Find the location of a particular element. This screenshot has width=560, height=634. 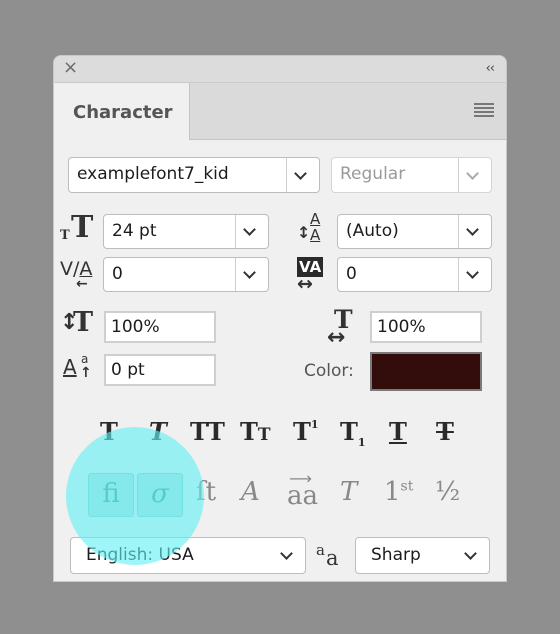

contextual-alternates-button: σ is located at coordinates (160, 495).